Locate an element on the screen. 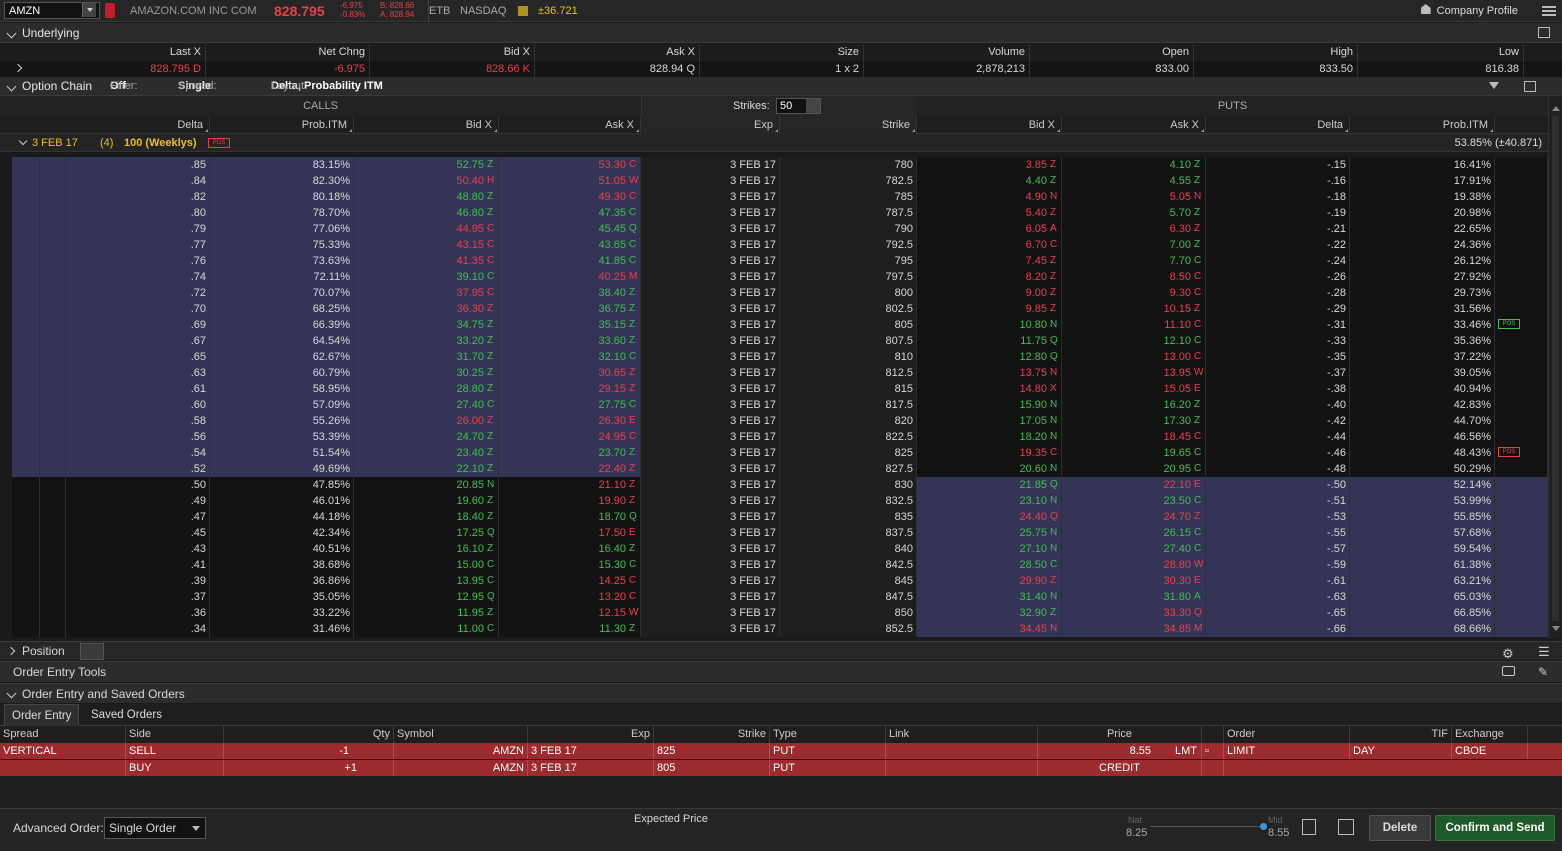 The image size is (1562, 851). company-profile-button: Company Profile is located at coordinates (1469, 11).